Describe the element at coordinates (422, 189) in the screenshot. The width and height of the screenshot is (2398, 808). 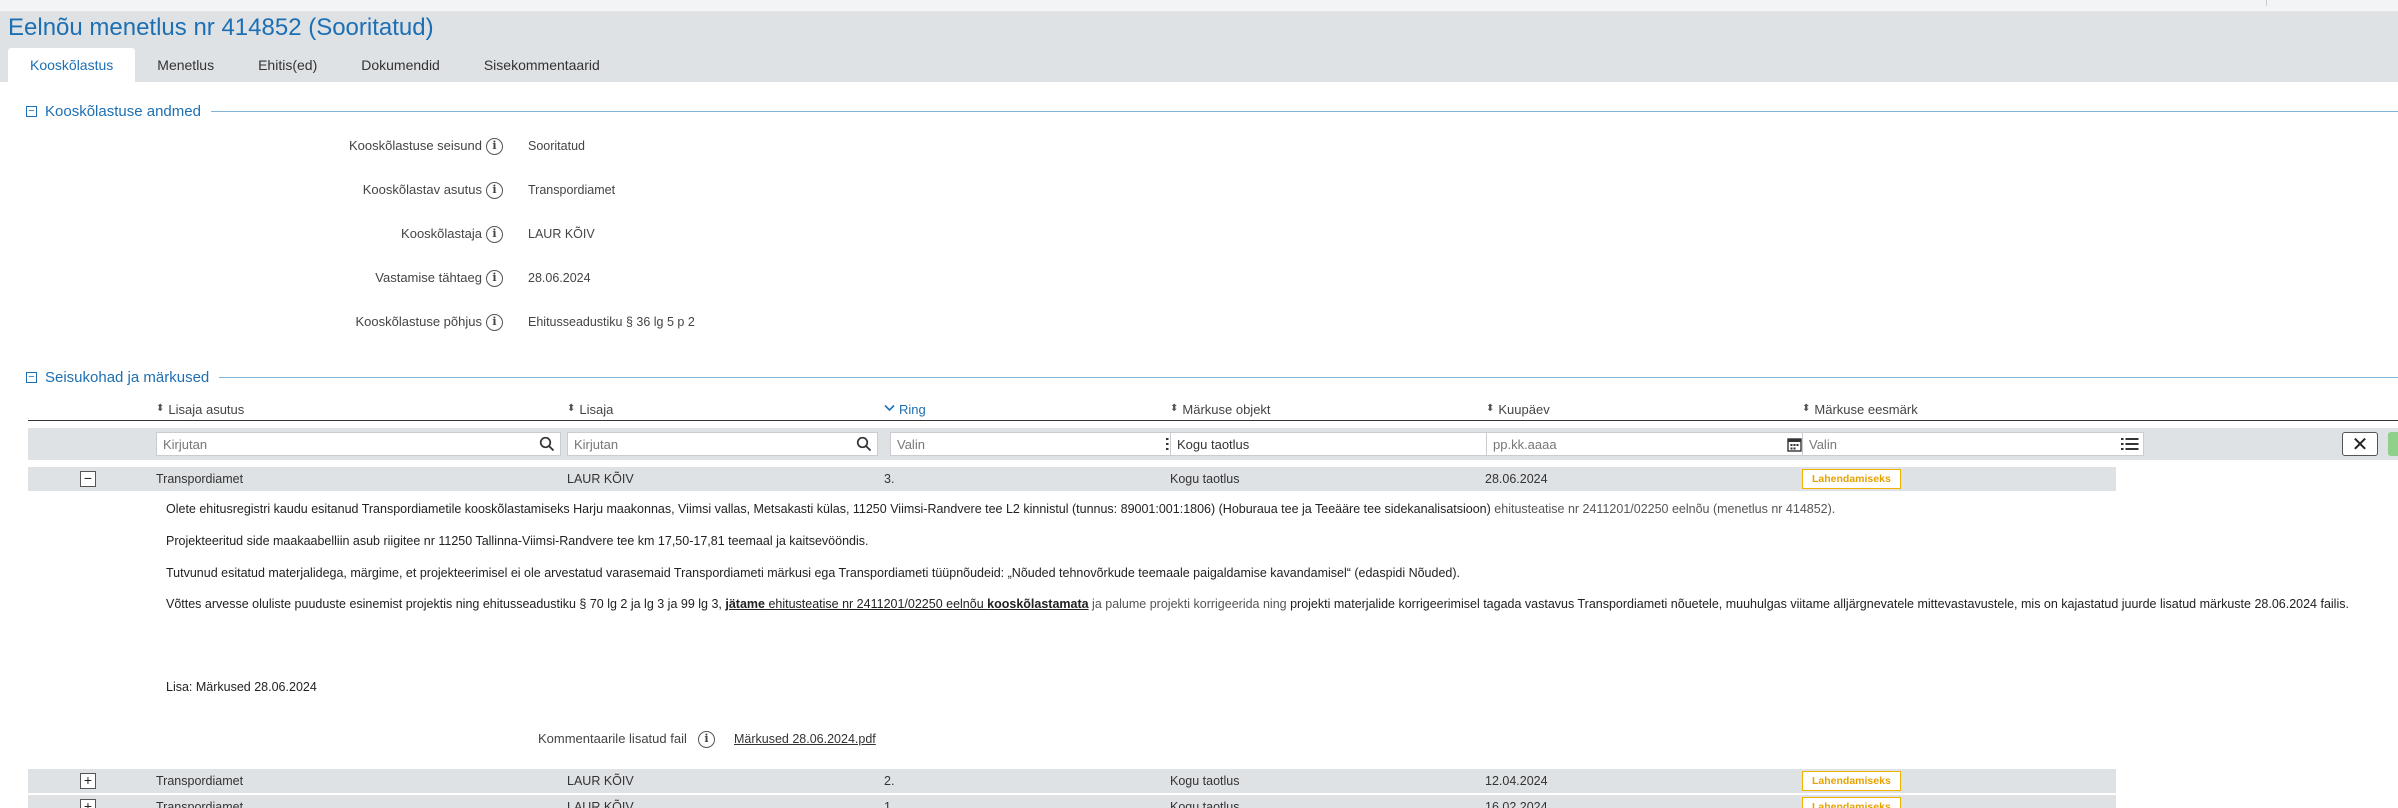
I see `field-label: Kooskõlastav asutus` at that location.